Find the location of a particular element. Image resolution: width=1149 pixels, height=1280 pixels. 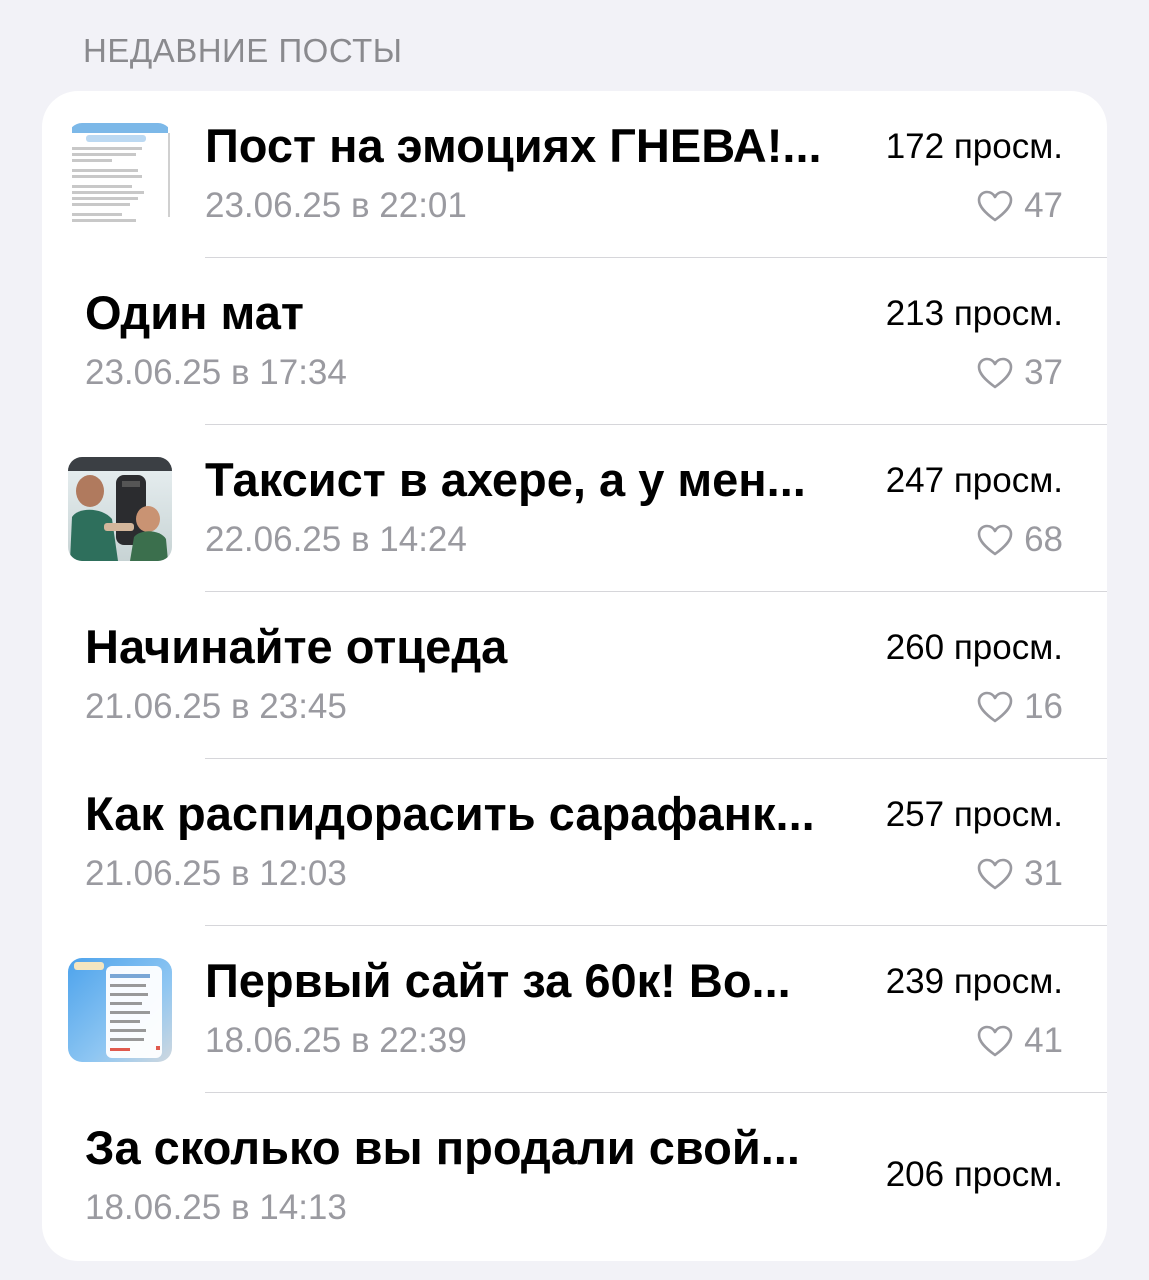

post-likes: 41 is located at coordinates (1019, 1041).